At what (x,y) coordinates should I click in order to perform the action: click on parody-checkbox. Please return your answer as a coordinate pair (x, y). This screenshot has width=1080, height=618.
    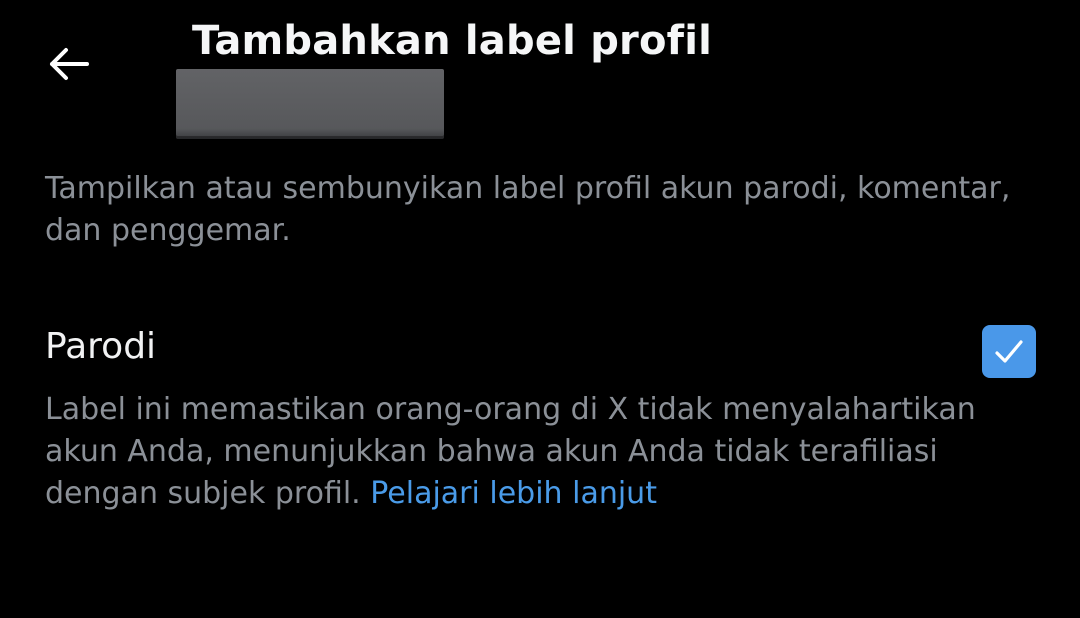
    Looking at the image, I should click on (1009, 351).